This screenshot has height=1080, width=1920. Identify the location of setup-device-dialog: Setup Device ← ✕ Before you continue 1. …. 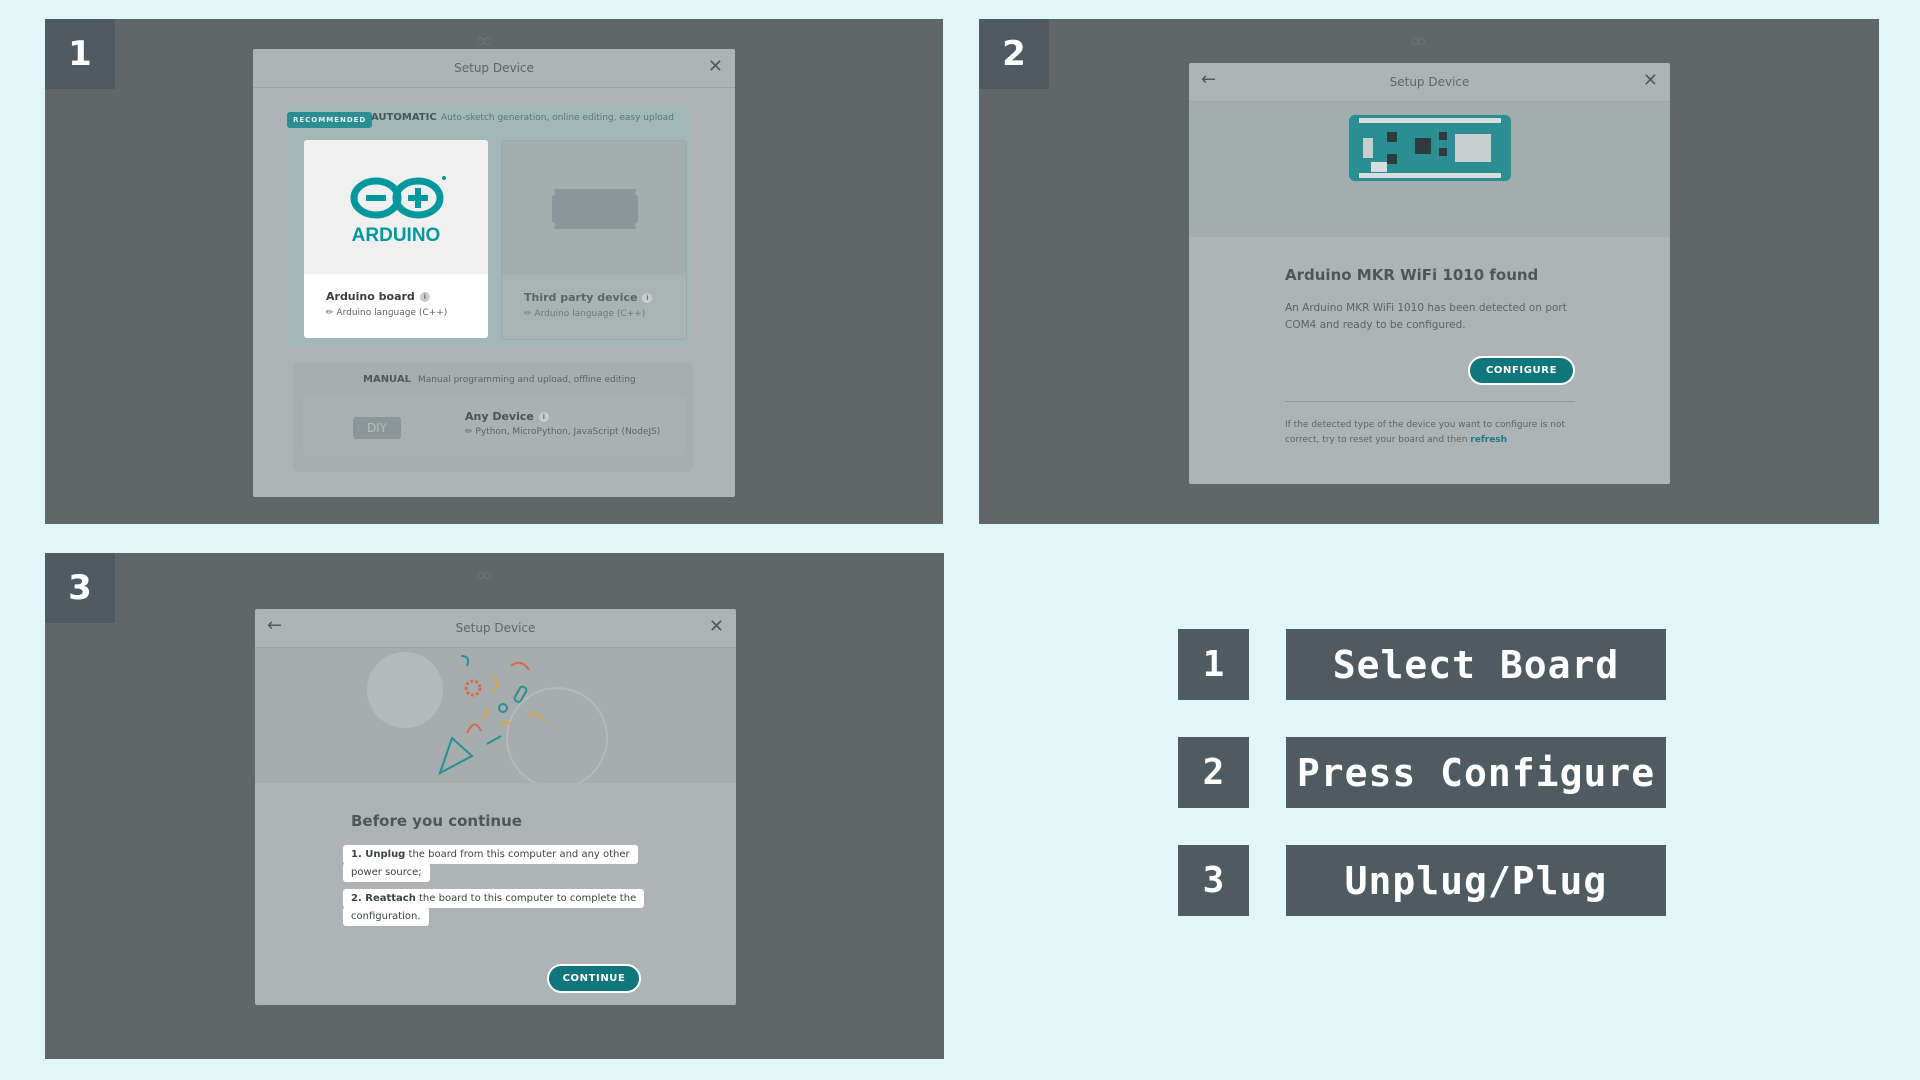
(495, 807).